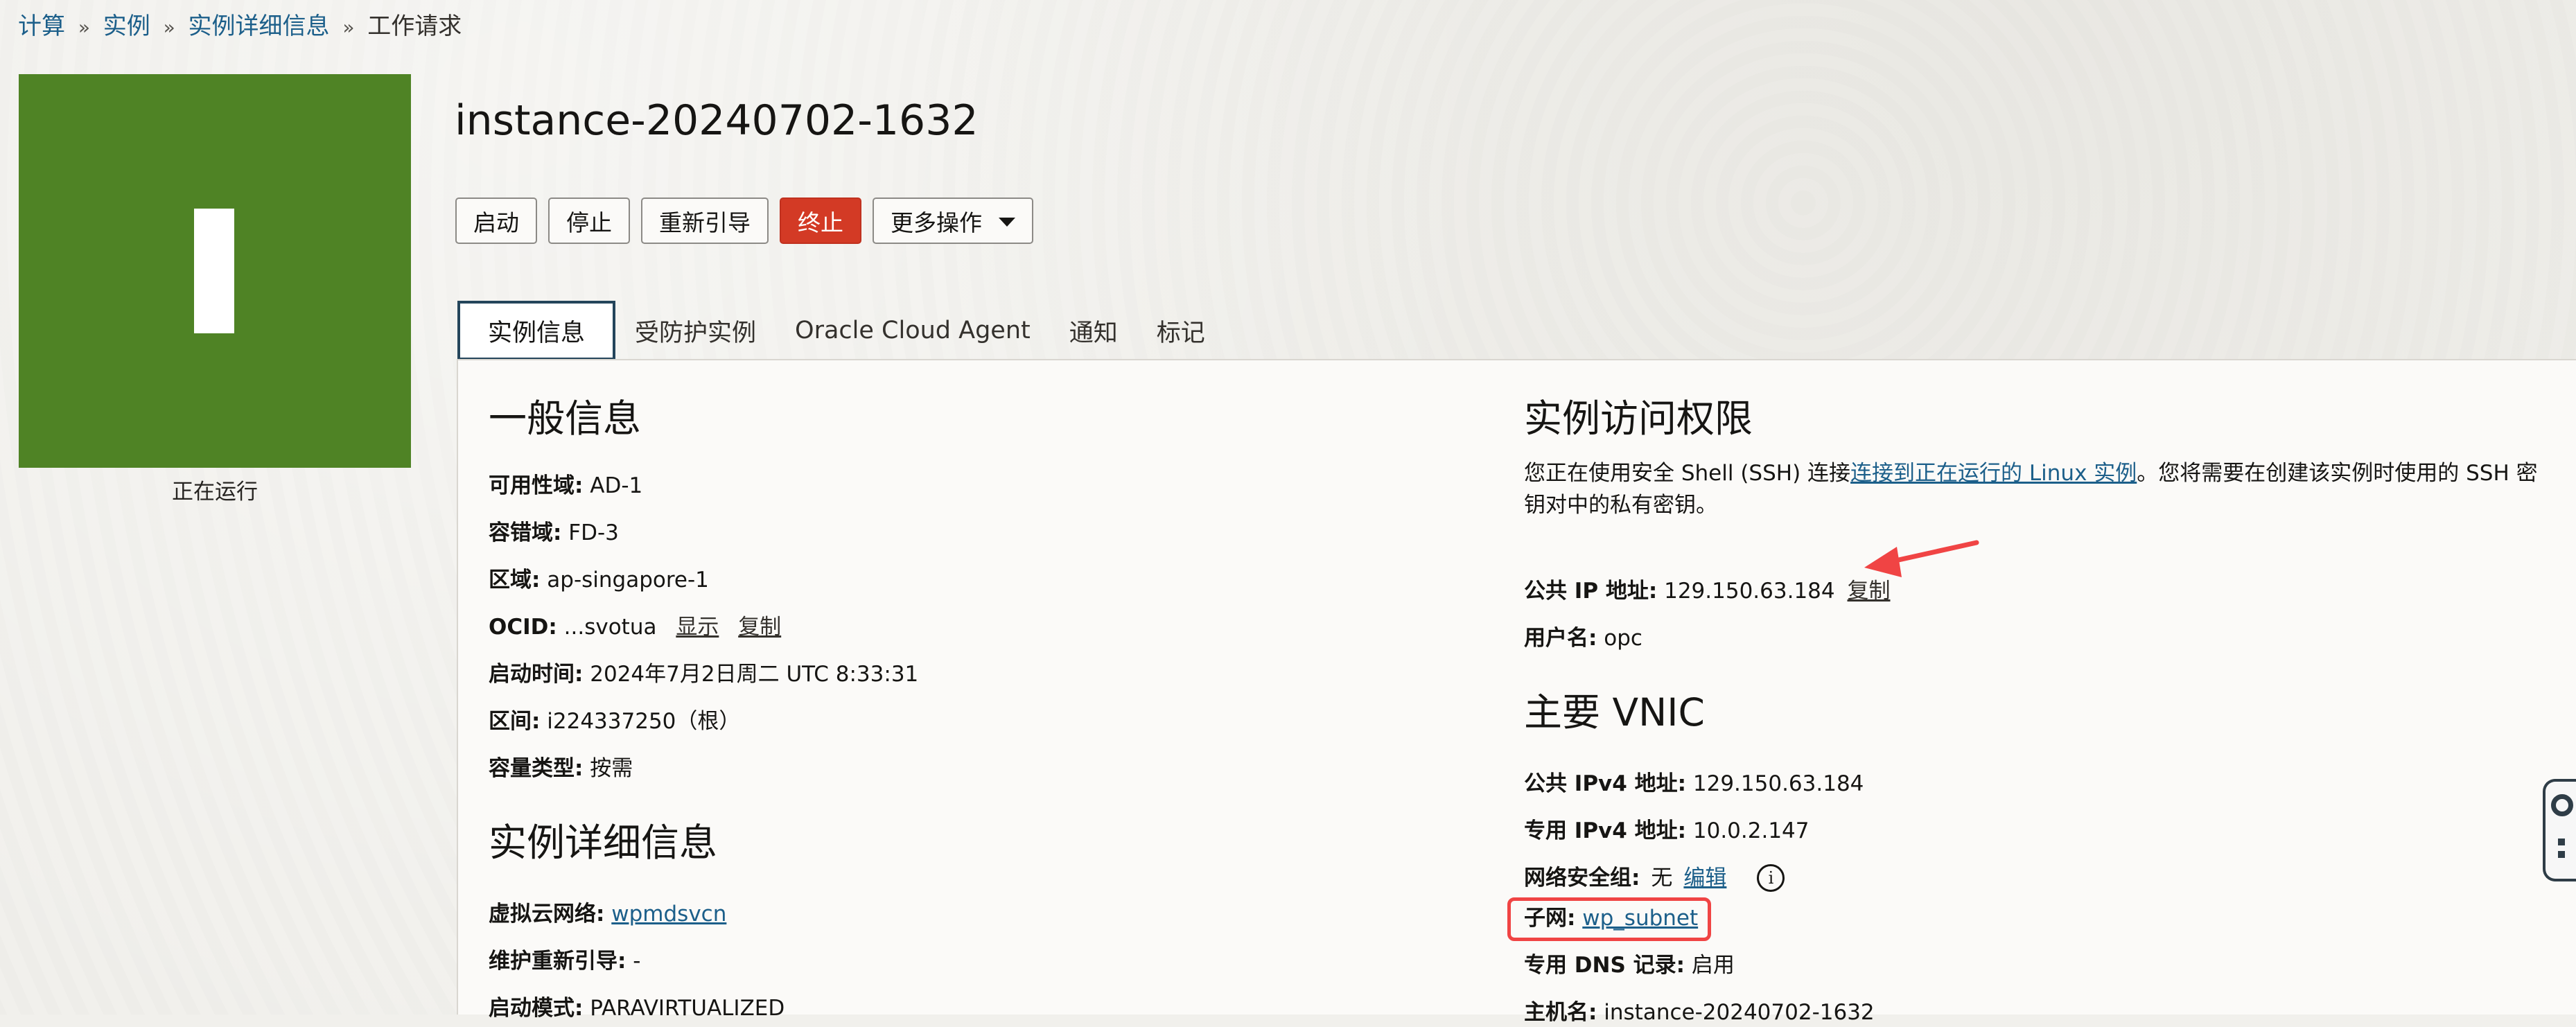 This screenshot has width=2576, height=1027. Describe the element at coordinates (1181, 330) in the screenshot. I see `tab-tags: 标记` at that location.